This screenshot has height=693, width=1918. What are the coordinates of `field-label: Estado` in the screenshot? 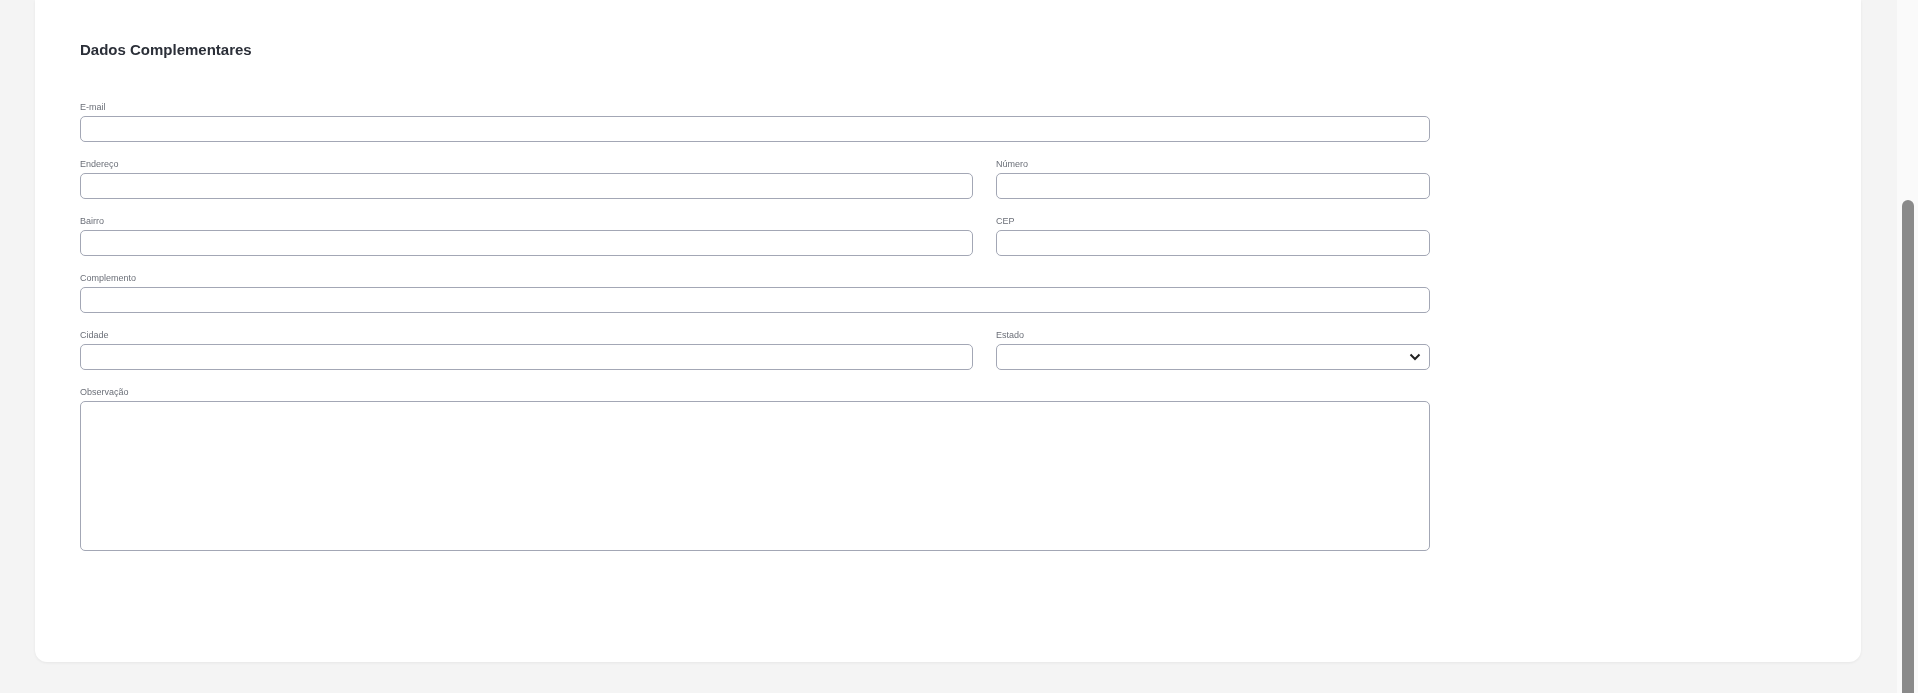 It's located at (1011, 335).